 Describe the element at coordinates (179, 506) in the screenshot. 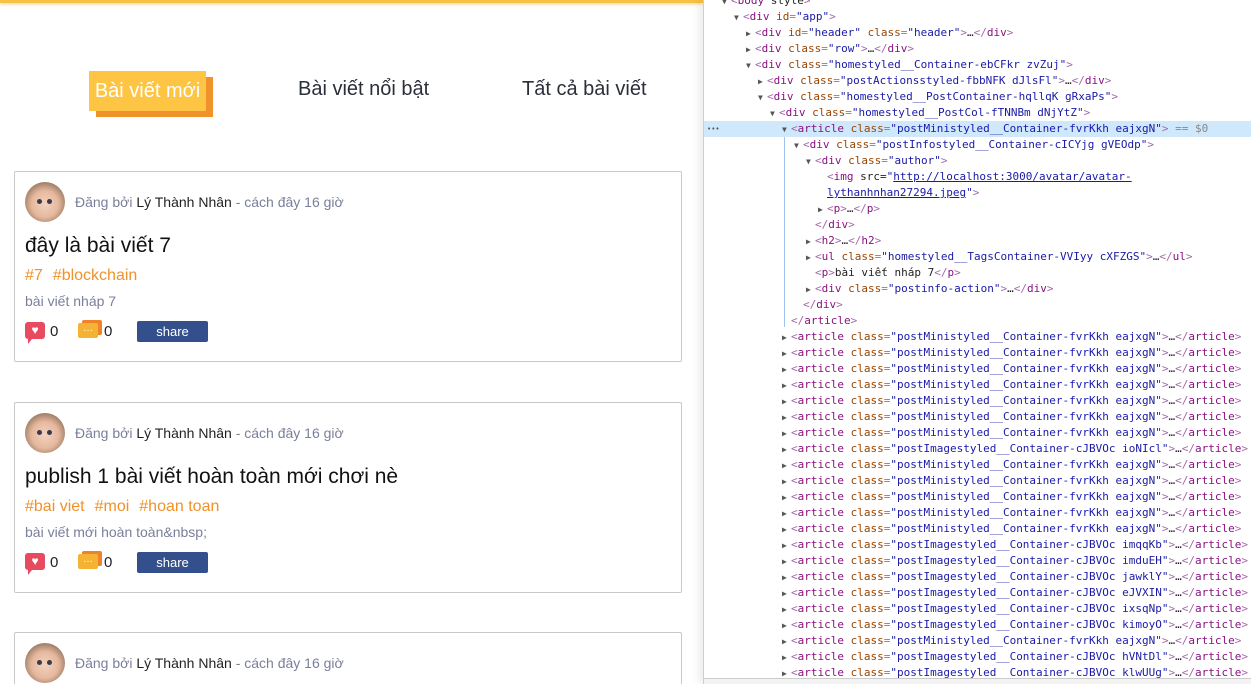

I see `tag: #hoan toan` at that location.